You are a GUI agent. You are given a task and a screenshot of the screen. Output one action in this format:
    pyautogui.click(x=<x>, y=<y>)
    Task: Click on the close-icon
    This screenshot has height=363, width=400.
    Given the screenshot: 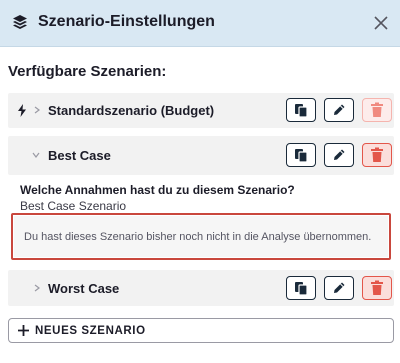 What is the action you would take?
    pyautogui.click(x=381, y=23)
    